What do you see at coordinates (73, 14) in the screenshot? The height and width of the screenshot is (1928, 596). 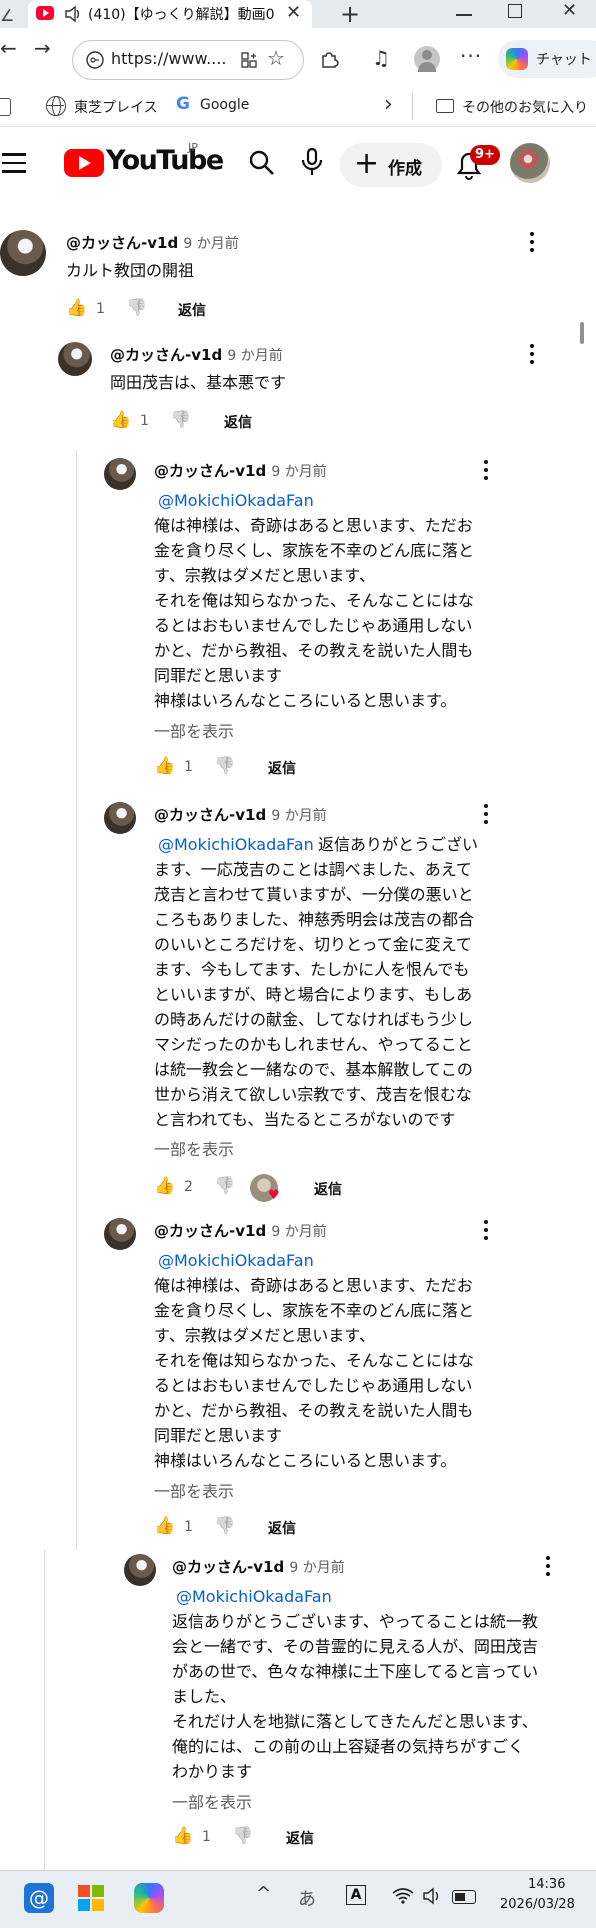 I see `speaker-icon` at bounding box center [73, 14].